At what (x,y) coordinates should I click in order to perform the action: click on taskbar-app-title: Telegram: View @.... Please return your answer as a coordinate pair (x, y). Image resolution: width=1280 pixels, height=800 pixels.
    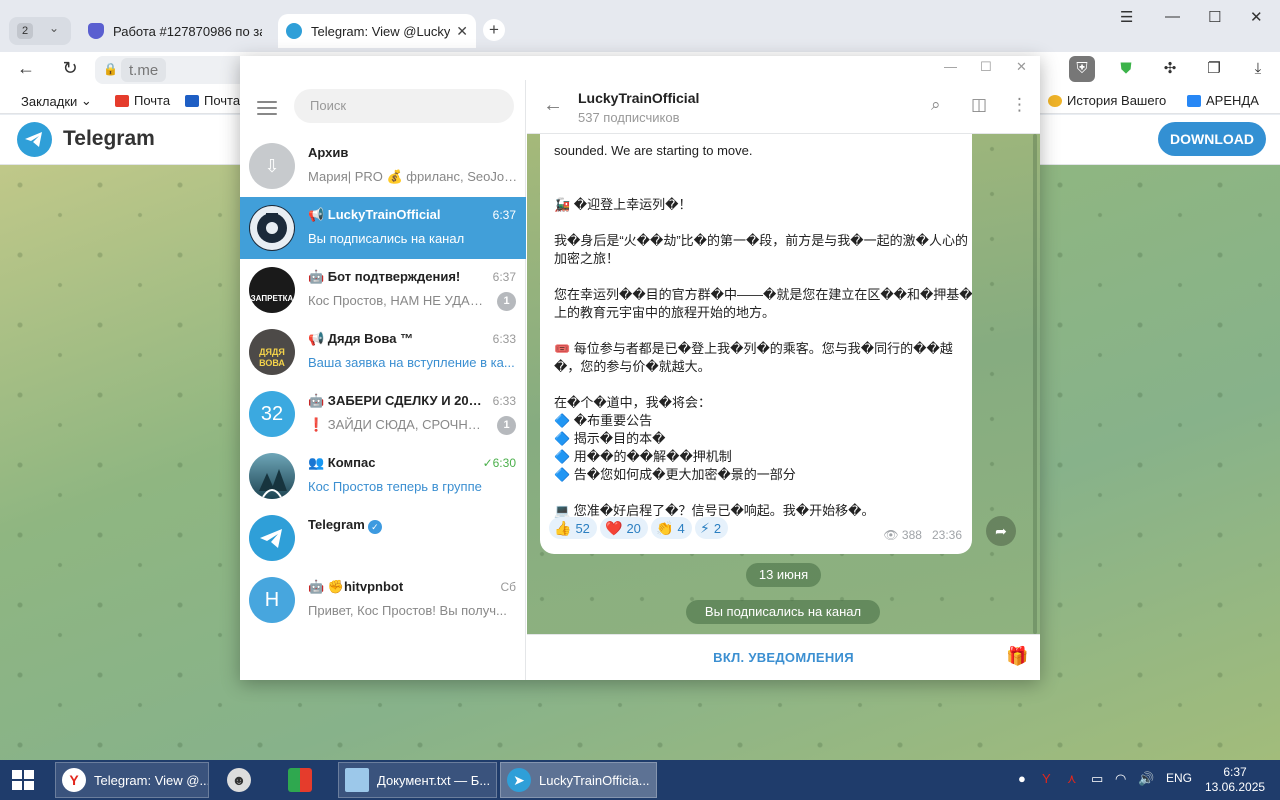
    Looking at the image, I should click on (151, 780).